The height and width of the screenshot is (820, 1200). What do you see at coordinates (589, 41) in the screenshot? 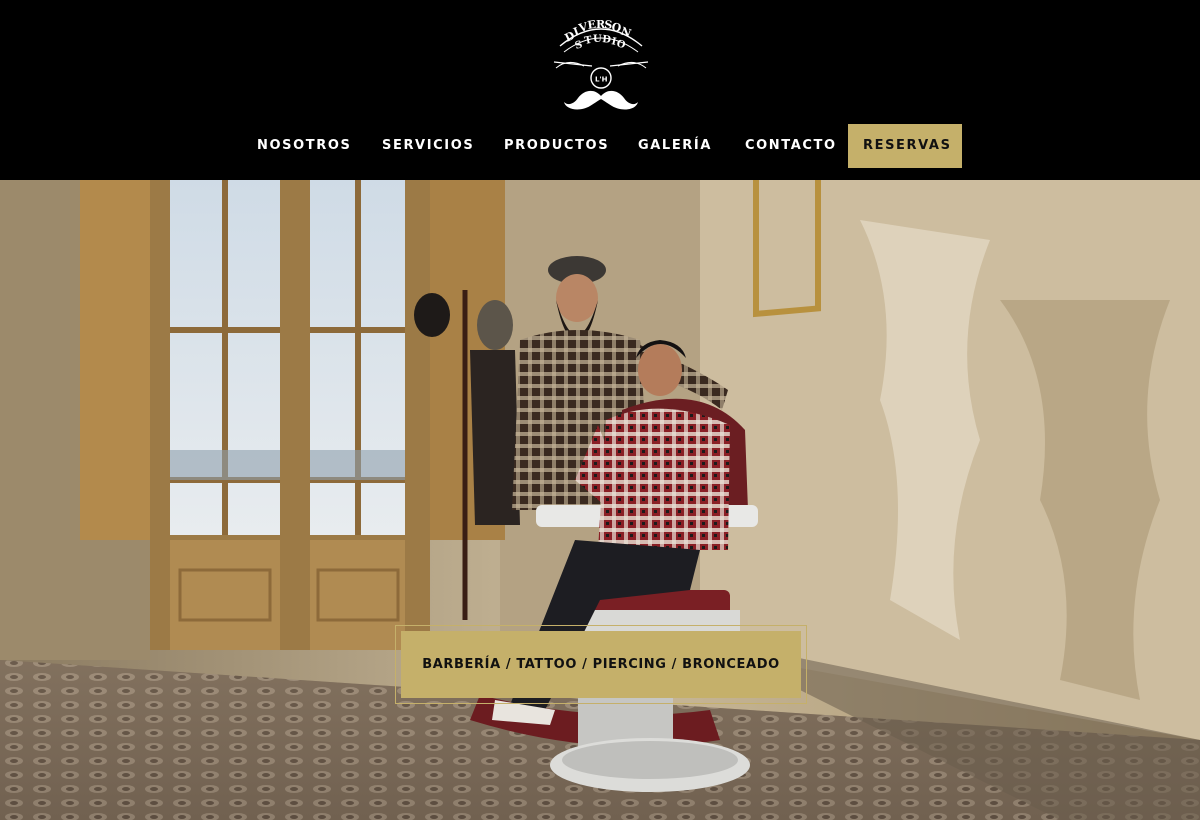
I see `svg-text: T` at bounding box center [589, 41].